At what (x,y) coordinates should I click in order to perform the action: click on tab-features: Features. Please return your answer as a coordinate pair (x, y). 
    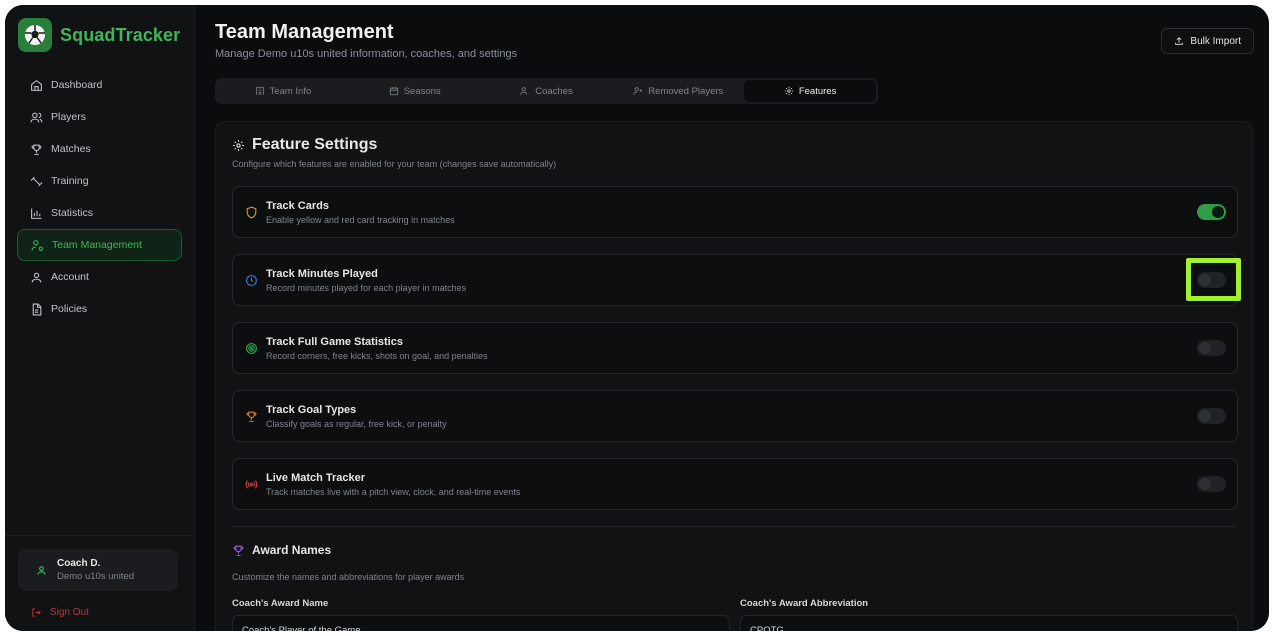
    Looking at the image, I should click on (810, 91).